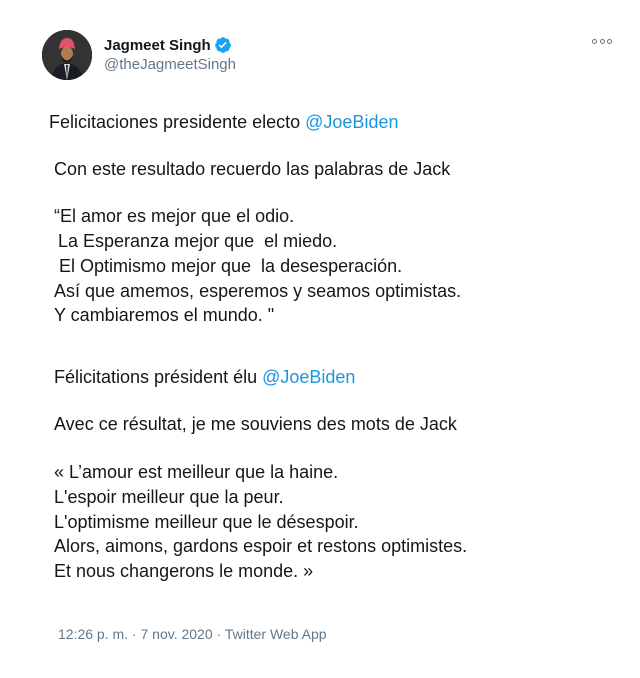  I want to click on tweet-line-fr-intro: Félicitations président élu @JoeBiden, so click(204, 377).